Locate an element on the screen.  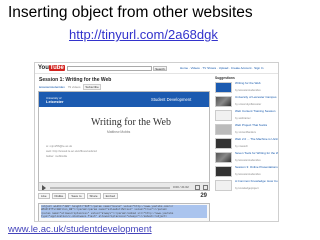
suggestion-meta: by webtrainer is located at coordinates (243, 118).